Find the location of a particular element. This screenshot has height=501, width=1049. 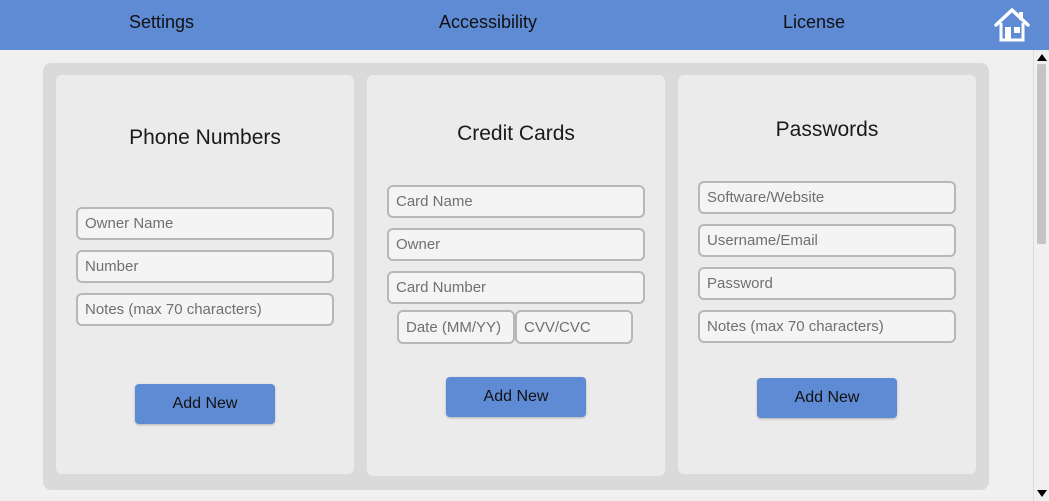

home-button is located at coordinates (1012, 25).